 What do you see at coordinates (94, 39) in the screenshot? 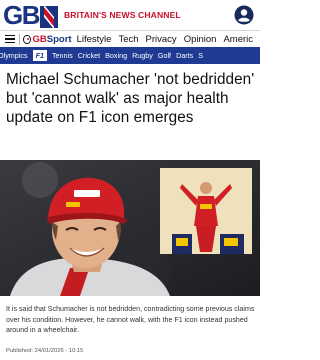
I see `nav-item-lifestyle: Lifestyle` at bounding box center [94, 39].